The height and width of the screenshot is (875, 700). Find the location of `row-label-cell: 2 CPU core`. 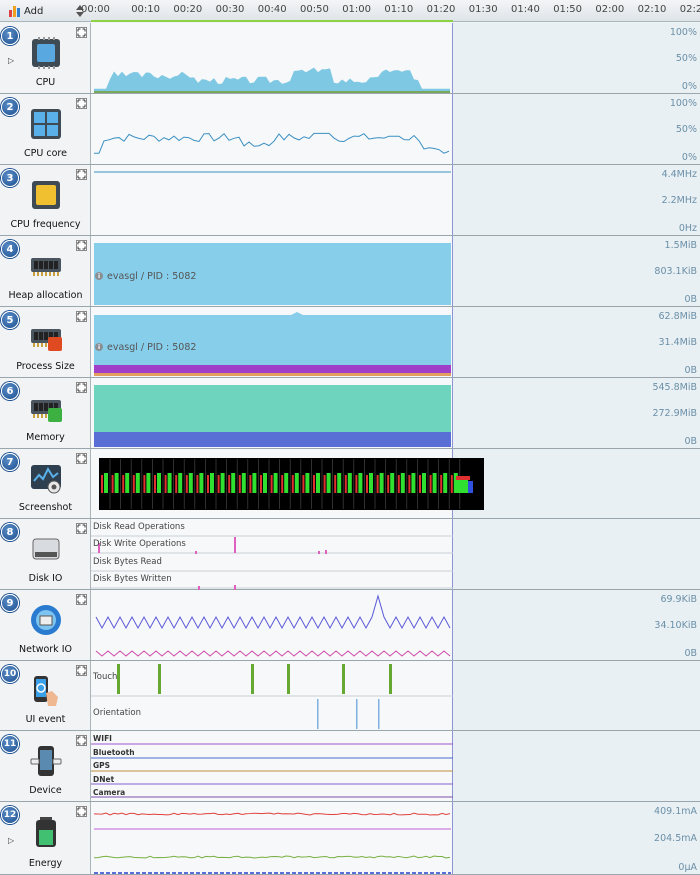

row-label-cell: 2 CPU core is located at coordinates (45, 129).